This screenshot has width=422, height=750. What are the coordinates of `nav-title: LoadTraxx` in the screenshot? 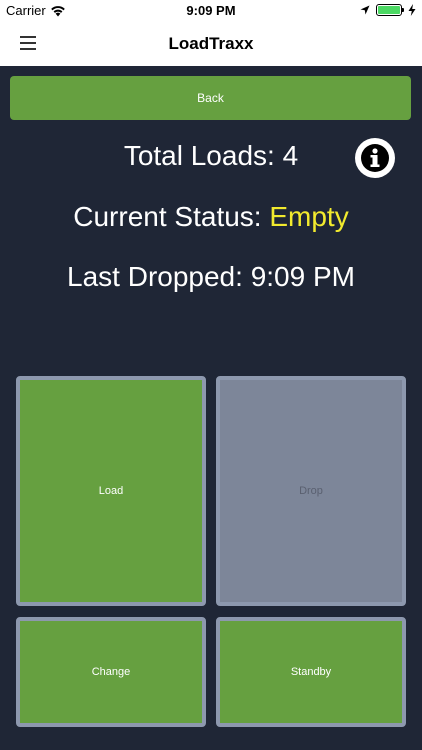 It's located at (211, 43).